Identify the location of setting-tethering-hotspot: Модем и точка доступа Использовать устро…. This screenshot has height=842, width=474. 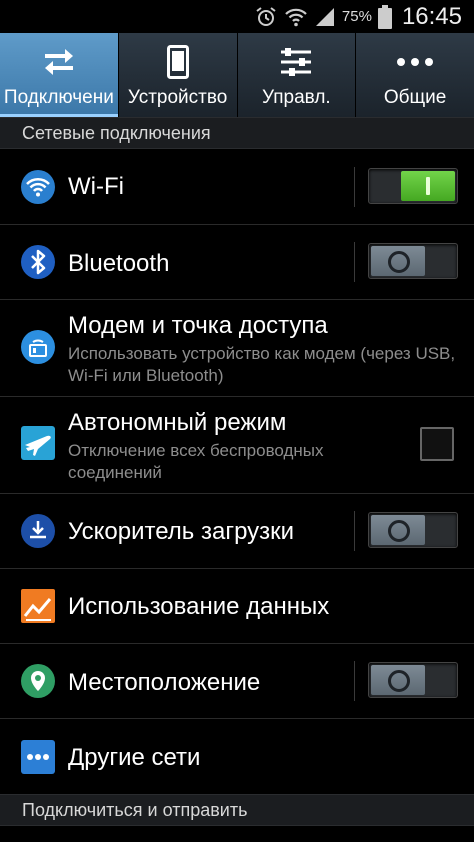
(237, 348).